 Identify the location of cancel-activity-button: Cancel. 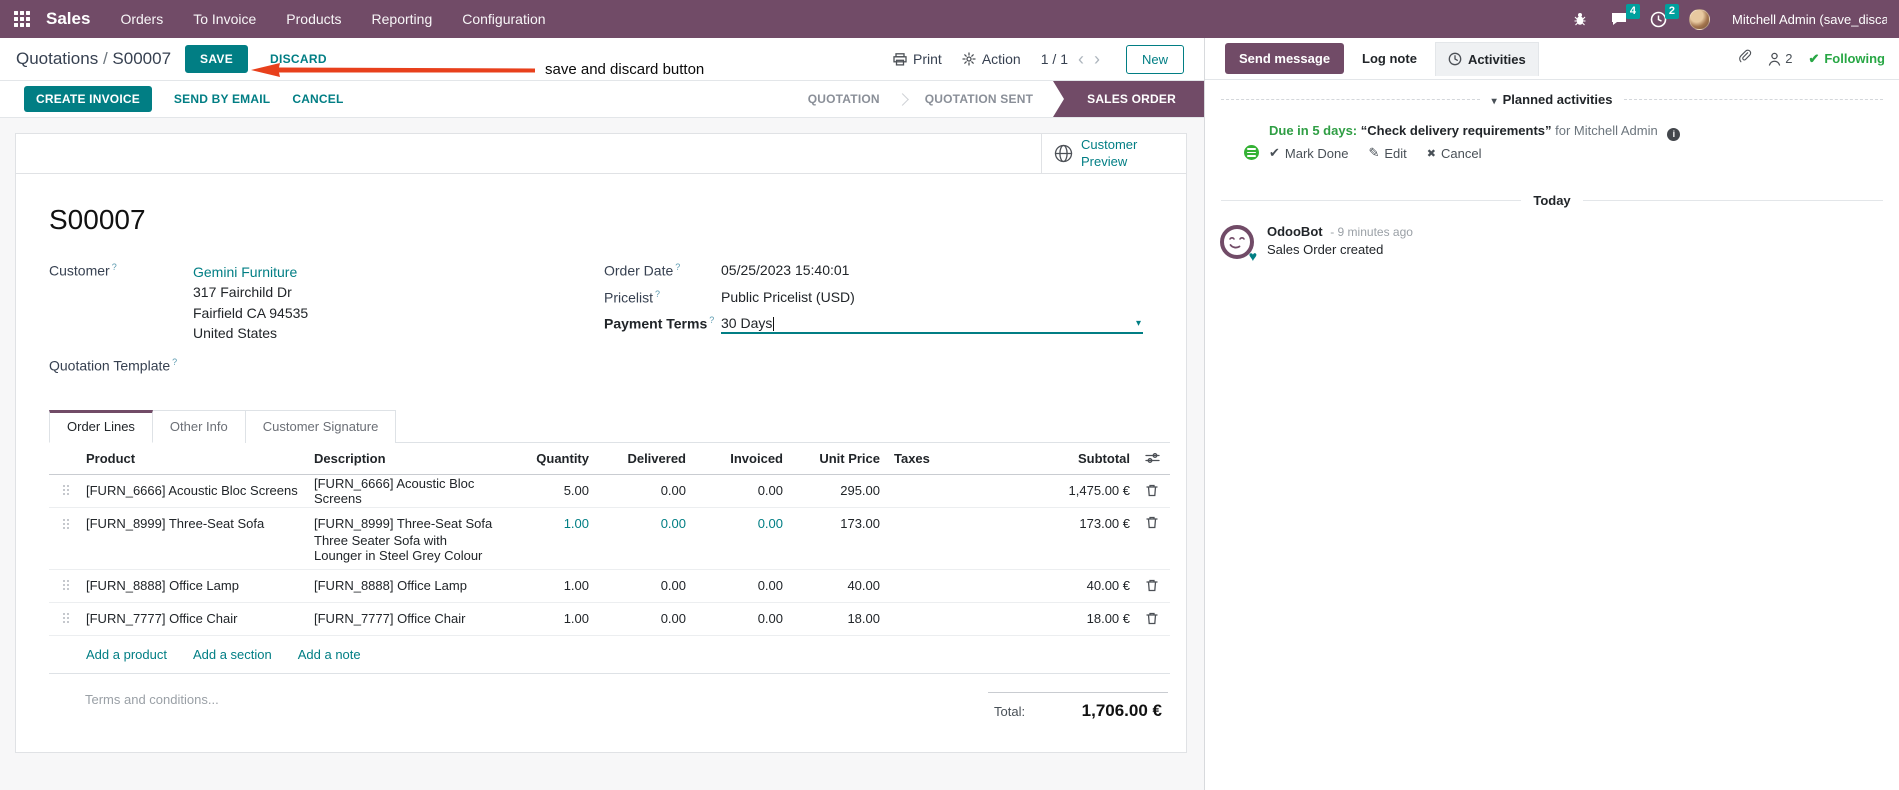
(1454, 153).